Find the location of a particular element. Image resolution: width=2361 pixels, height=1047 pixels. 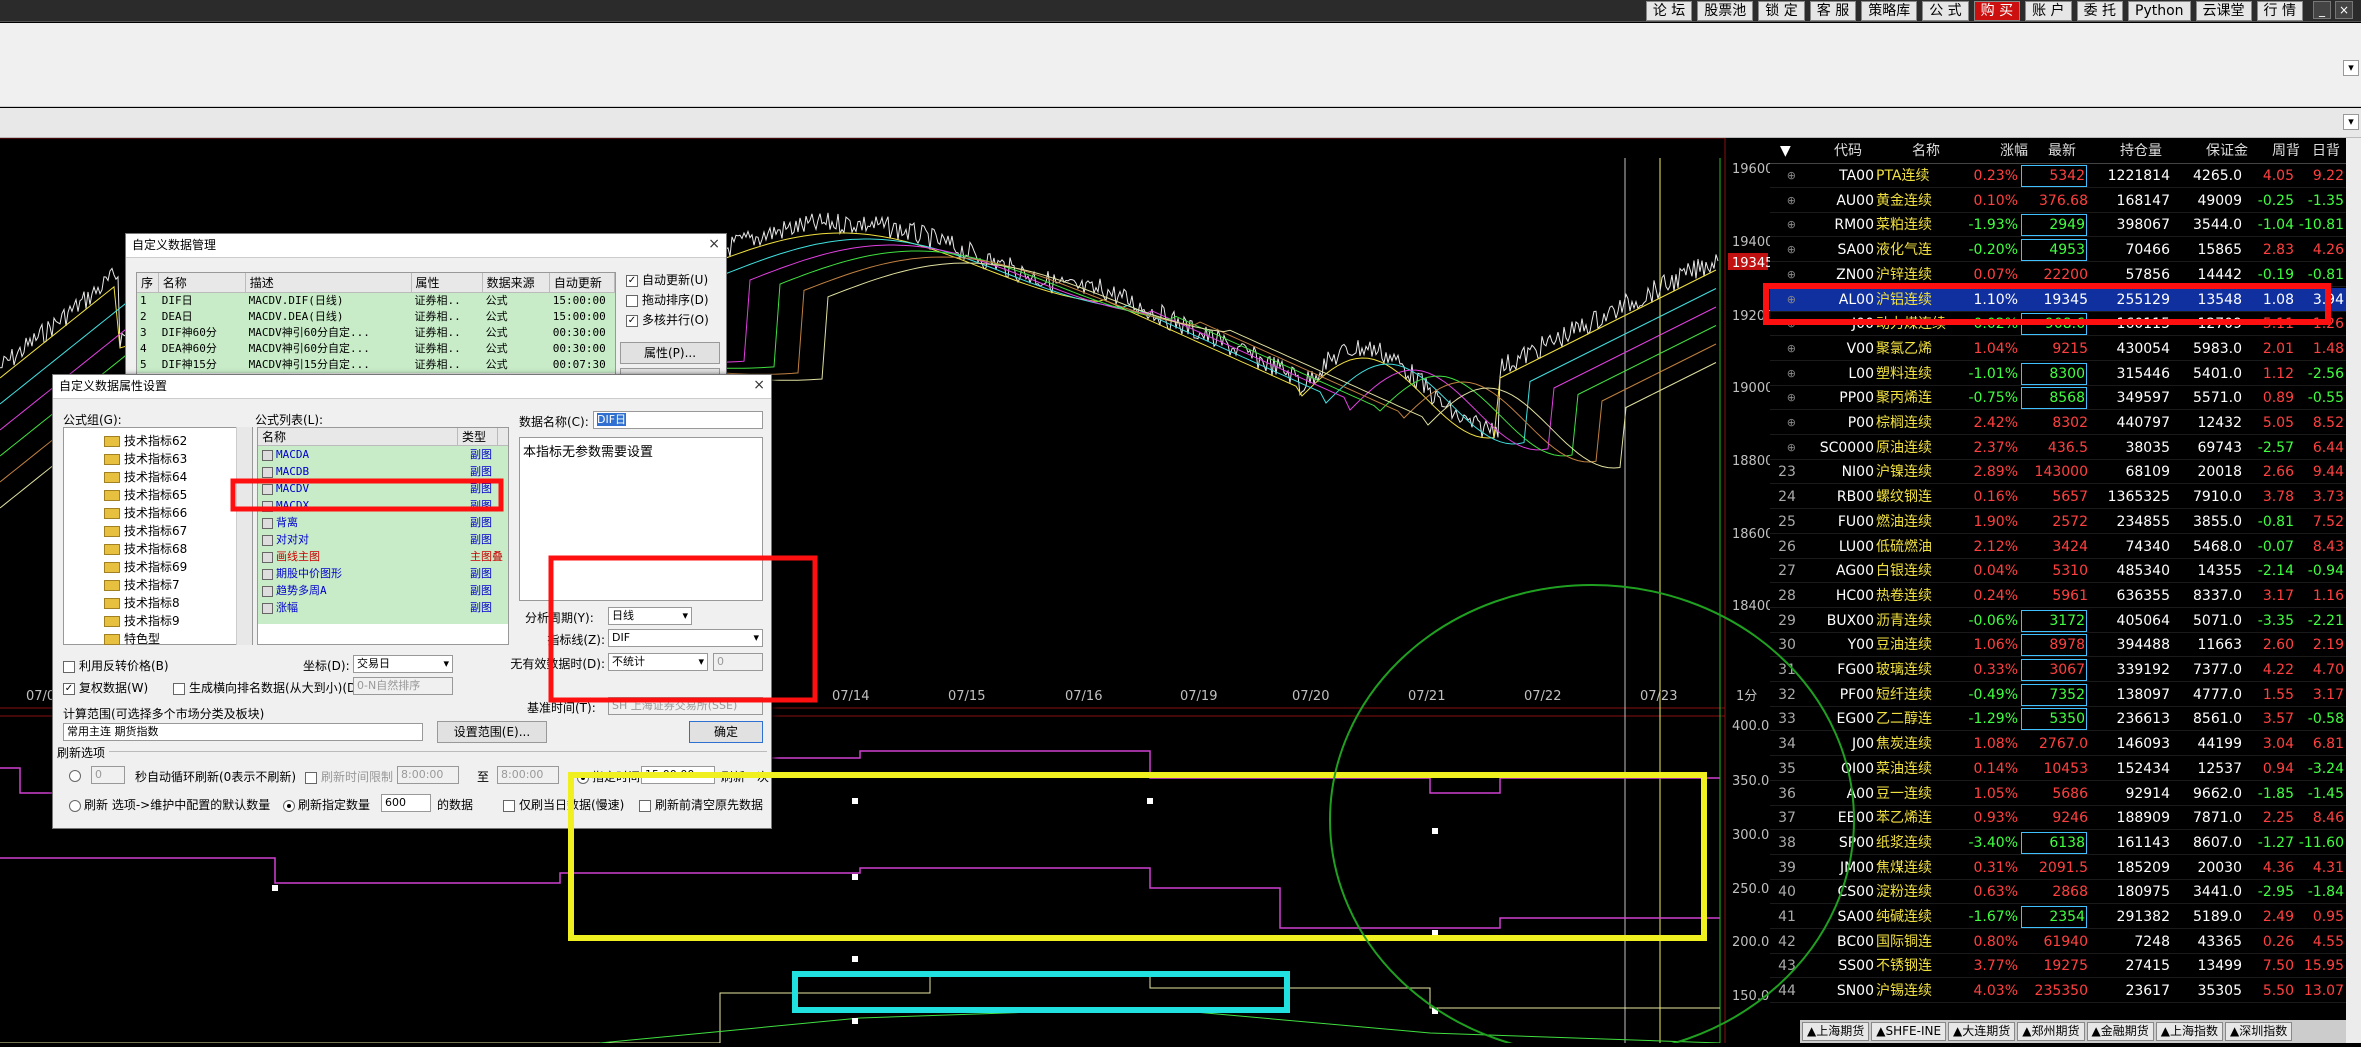

watchlist-row: 25 FU00 燃油连续 1.90% 2572 234855 3855.0 -0.81 7.52 is located at coordinates (2058, 522).